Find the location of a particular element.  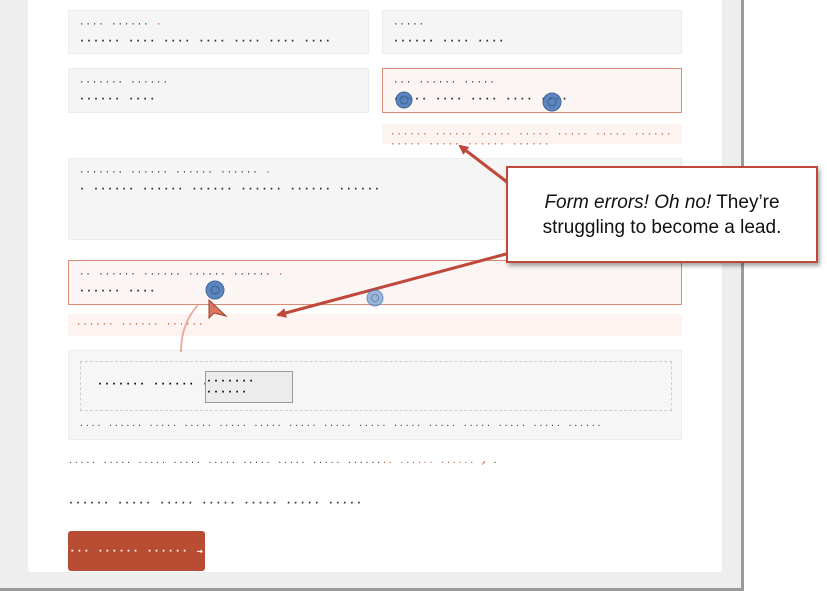

captcha-button: ······· ······ is located at coordinates (249, 387).